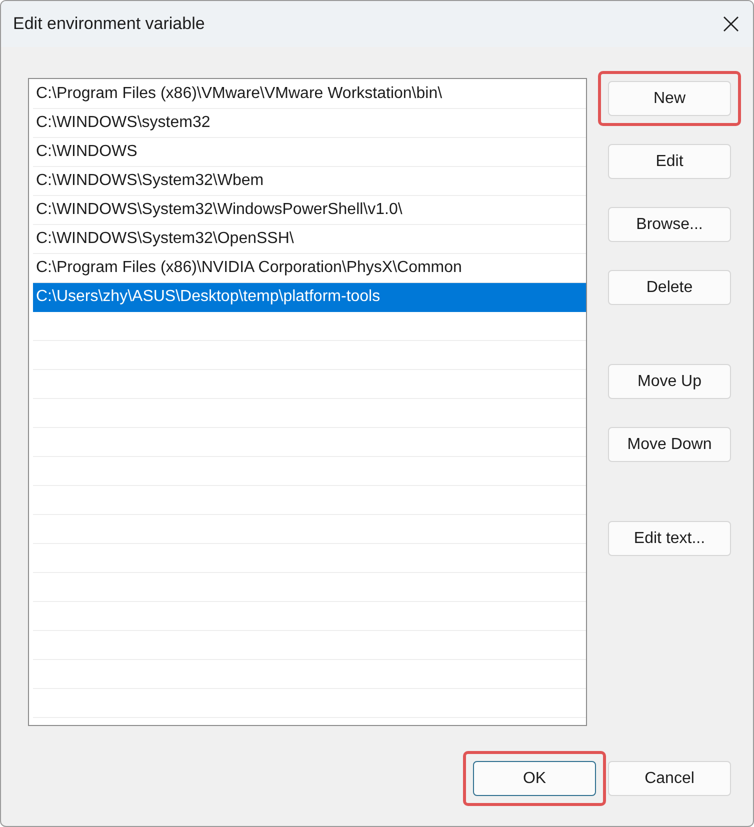  I want to click on window-title: Edit environment variable, so click(109, 24).